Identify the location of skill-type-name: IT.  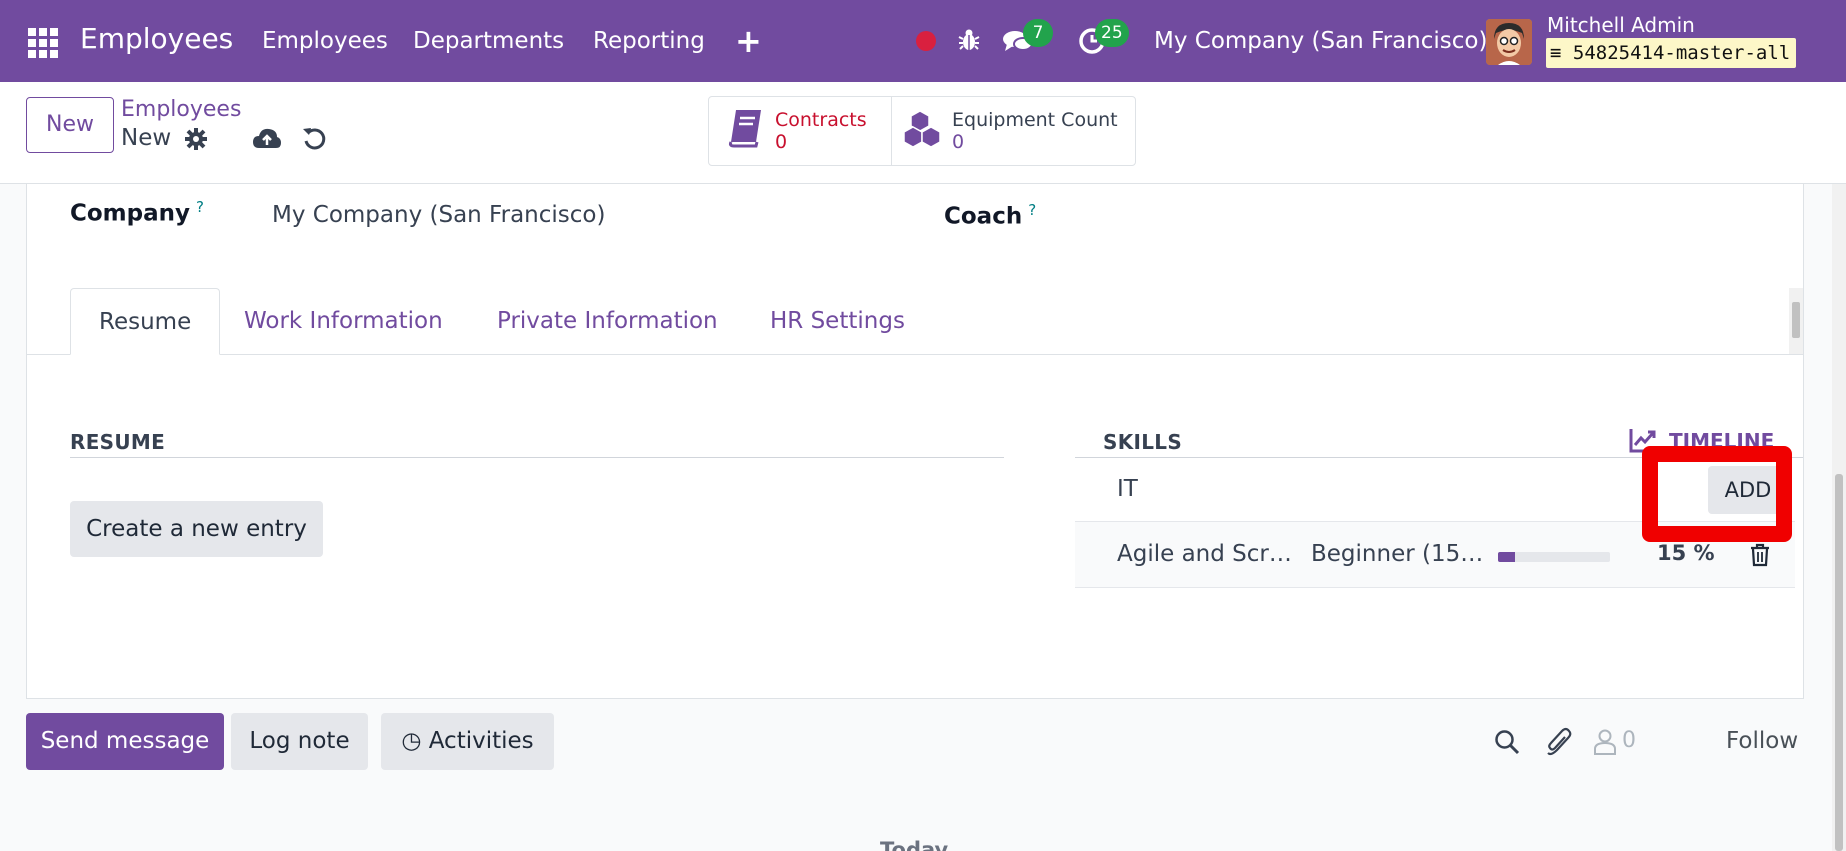
(1127, 489).